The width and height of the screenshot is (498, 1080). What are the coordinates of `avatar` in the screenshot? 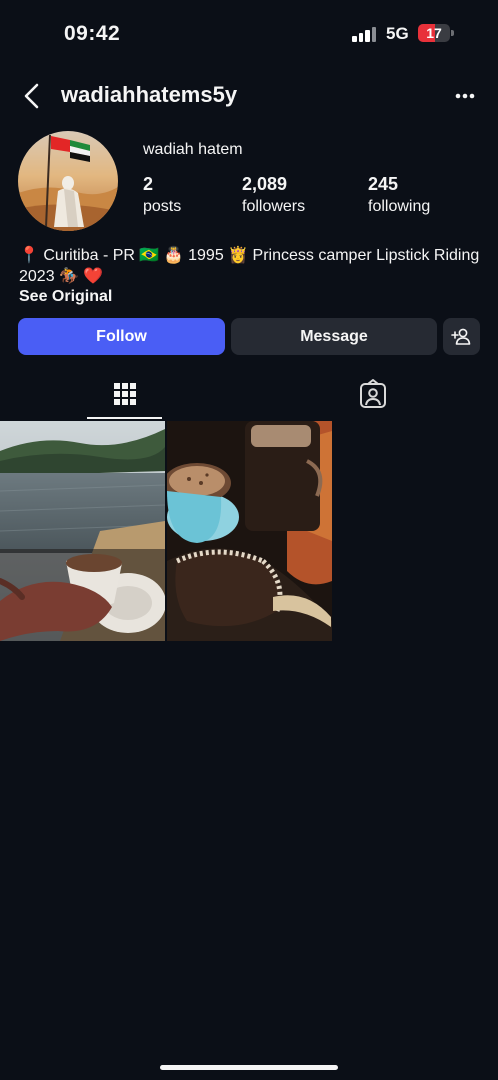 It's located at (68, 181).